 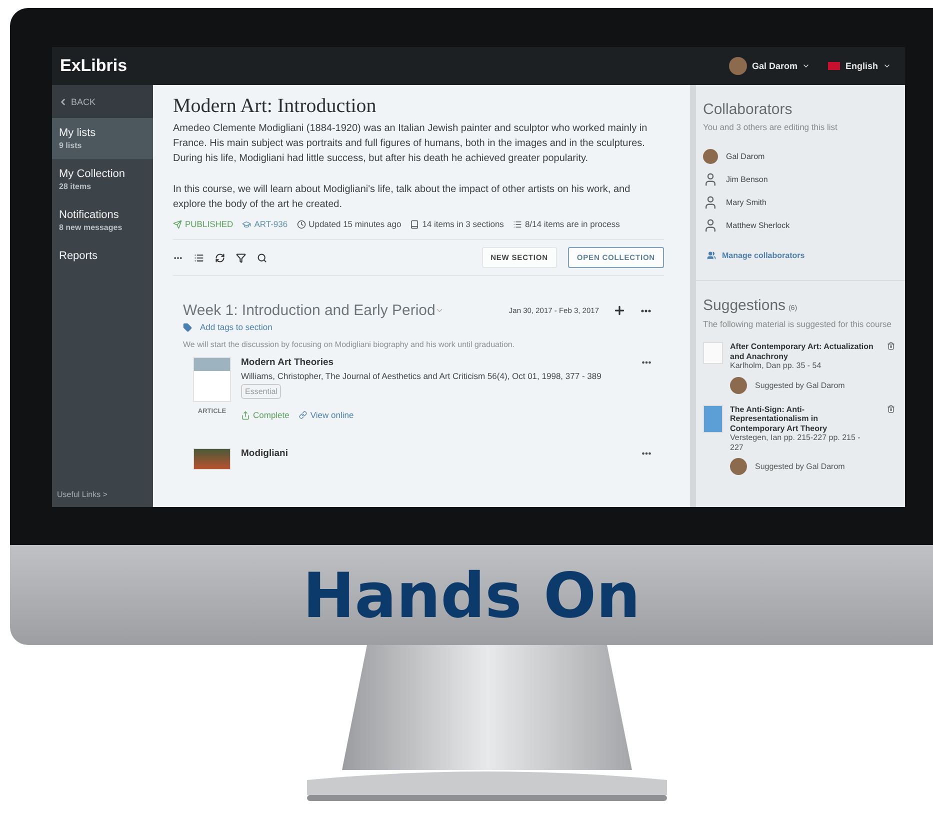 I want to click on view-online-link: View online, so click(x=326, y=415).